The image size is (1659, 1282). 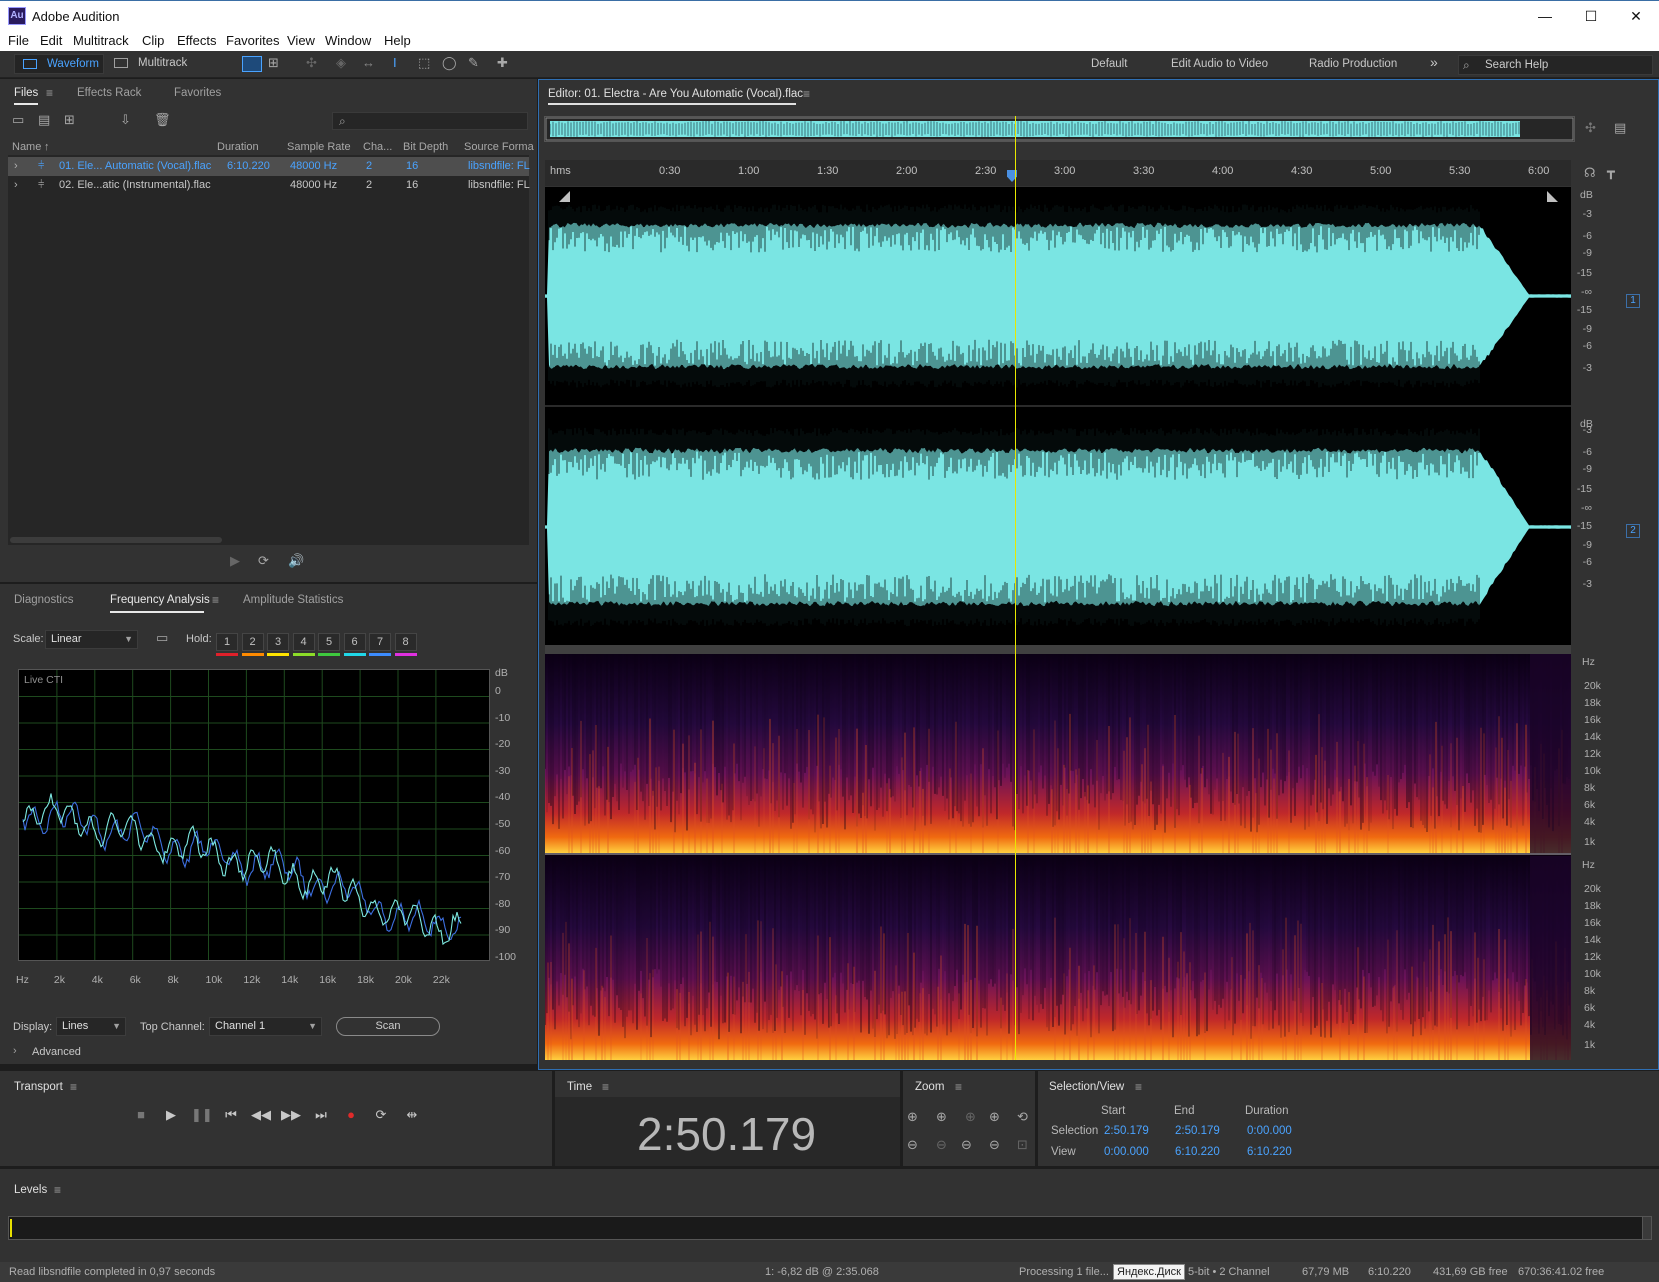 I want to click on levels-menu-icon: ≡, so click(x=57, y=1190).